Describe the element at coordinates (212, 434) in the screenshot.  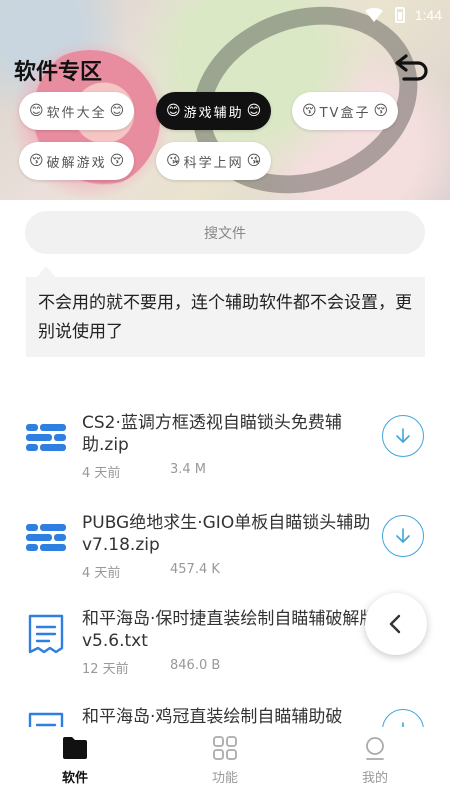
I see `file-name: CS2·蓝调方框透视自瞄锁头免费辅助.zip` at that location.